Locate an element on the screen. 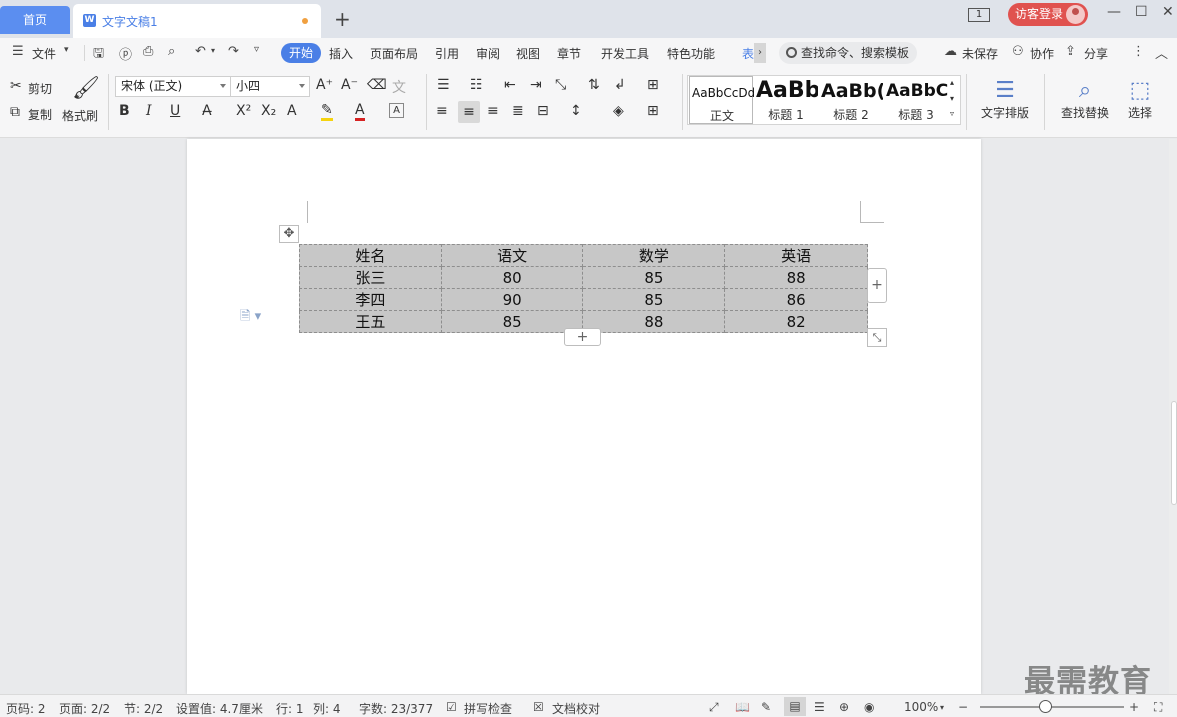 This screenshot has height=717, width=1177. undo-dropdown-icon: ▾ is located at coordinates (213, 50).